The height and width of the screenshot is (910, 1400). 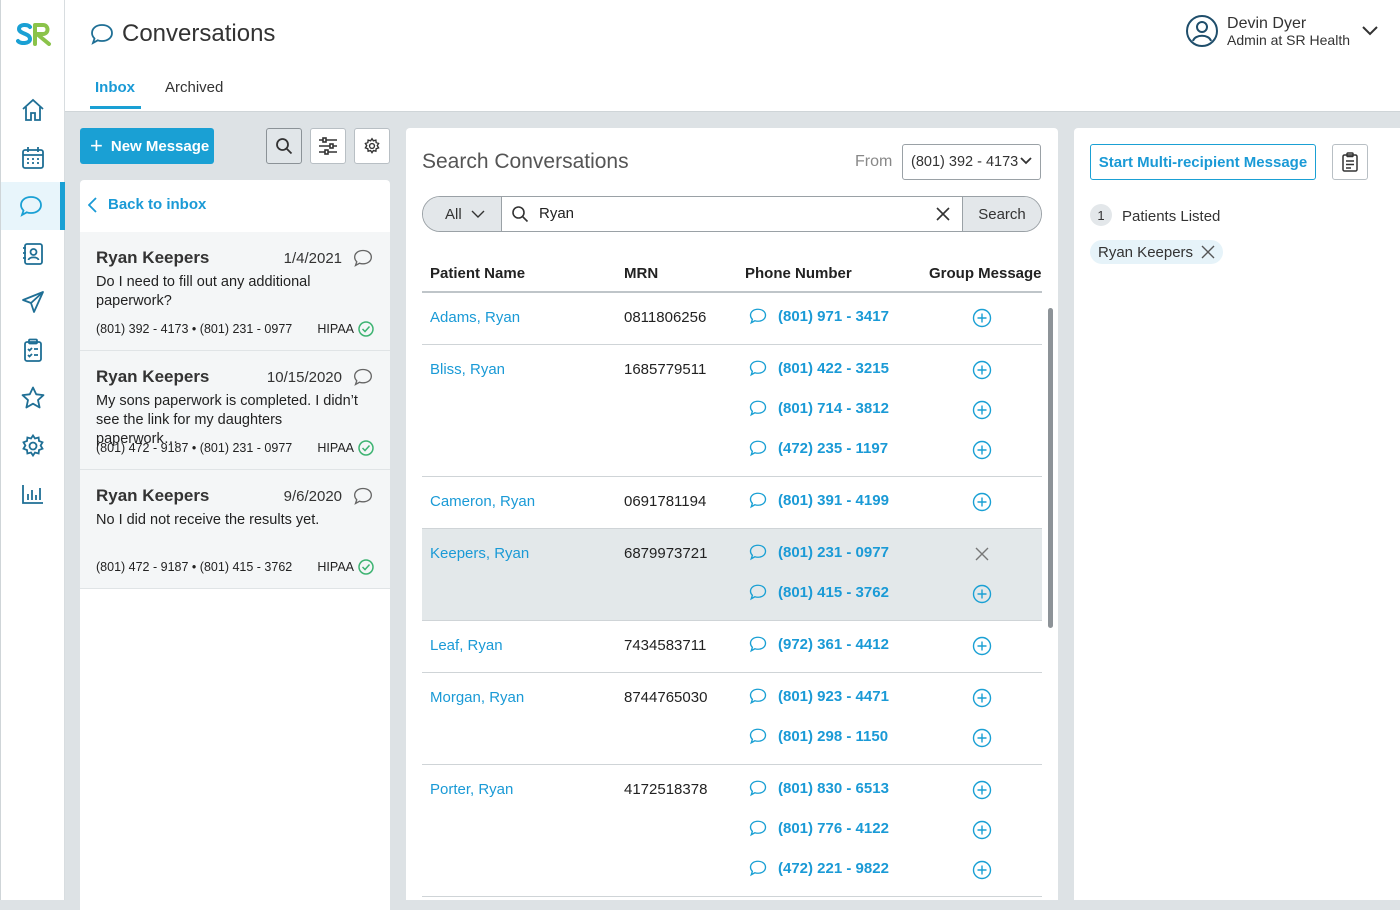 What do you see at coordinates (147, 146) in the screenshot?
I see `new-message-button: + New Message` at bounding box center [147, 146].